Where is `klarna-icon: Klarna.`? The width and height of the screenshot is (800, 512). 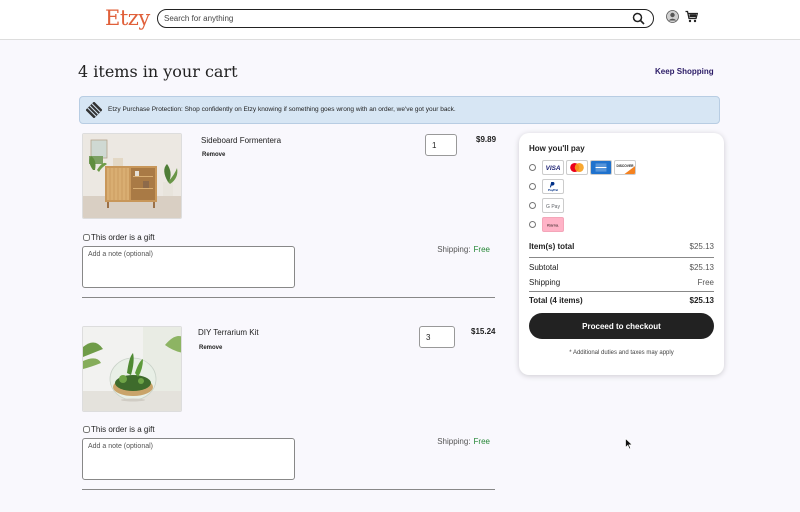 klarna-icon: Klarna. is located at coordinates (553, 224).